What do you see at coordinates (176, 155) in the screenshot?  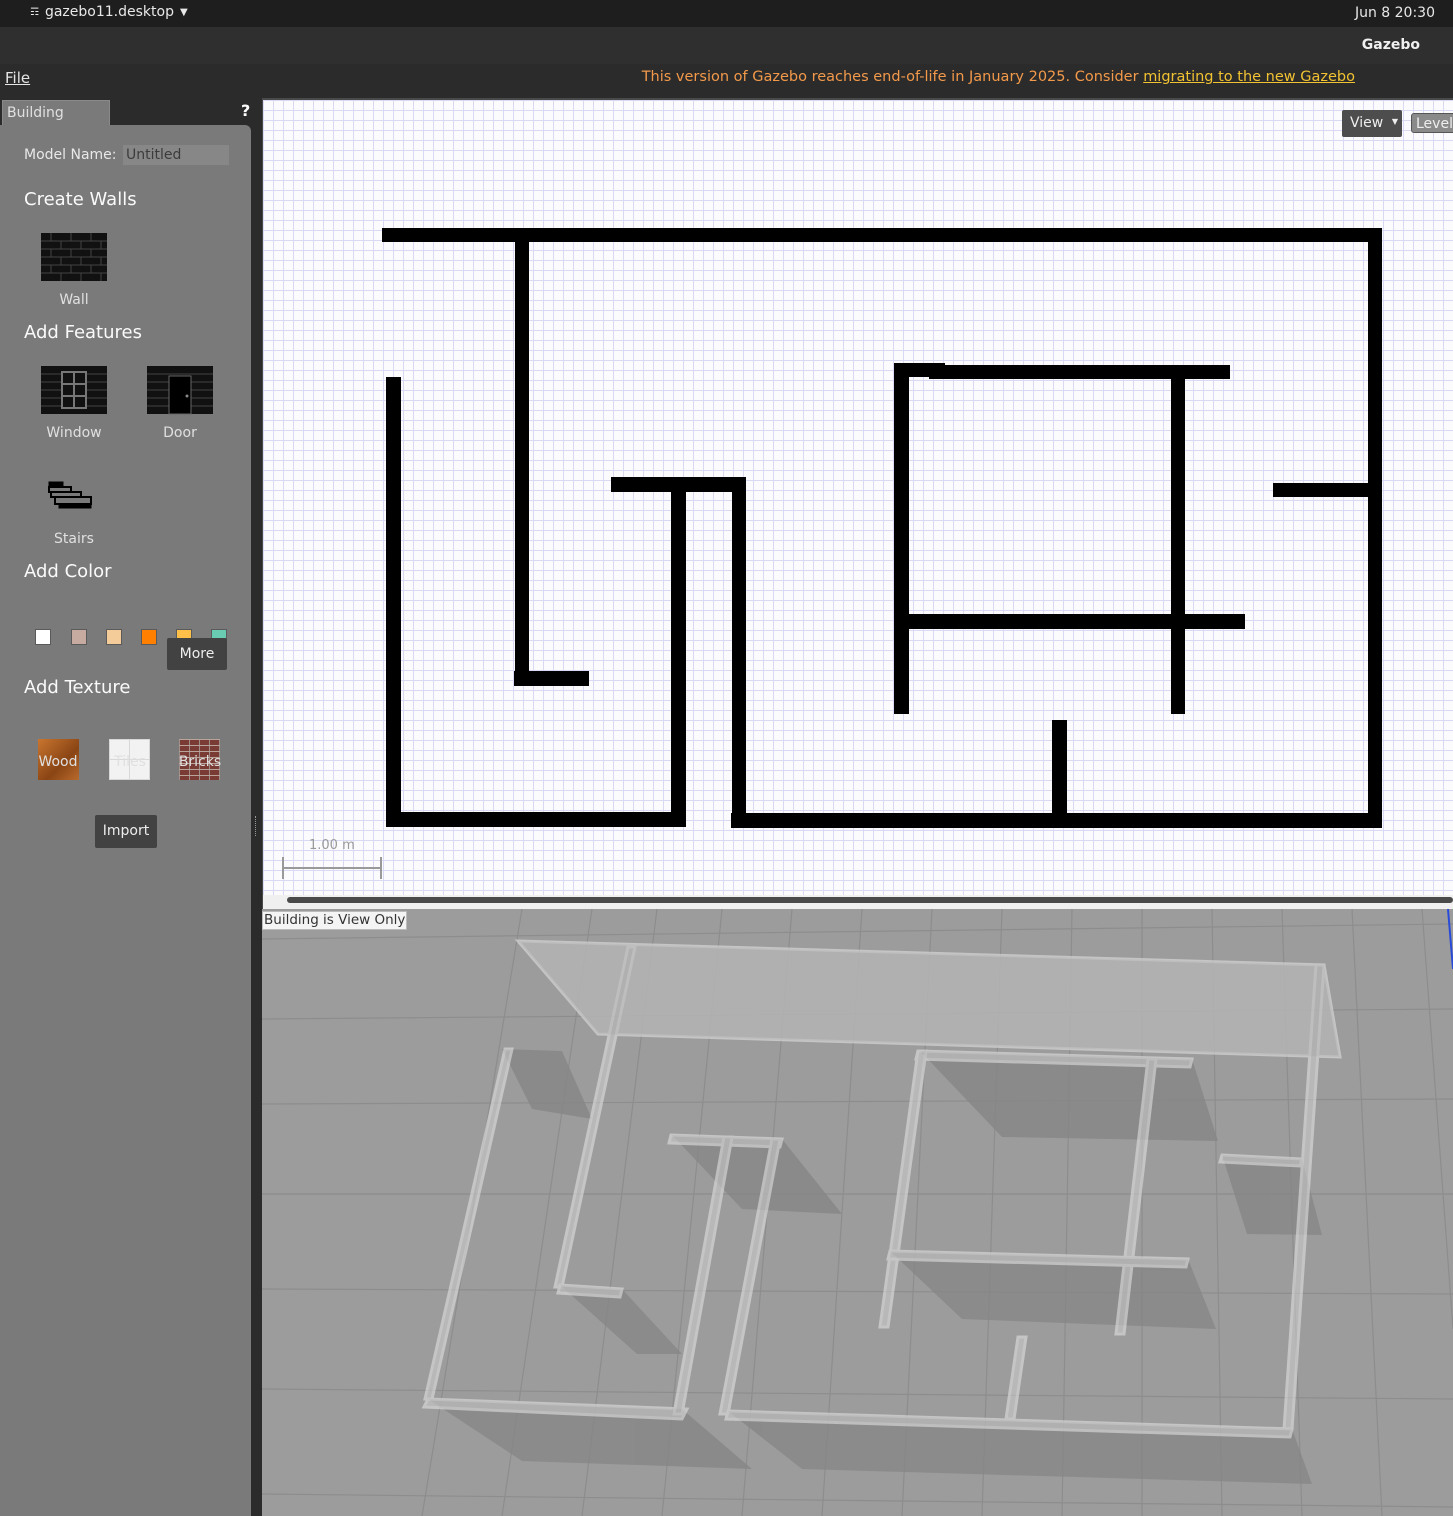 I see `model-name-field: Untitled` at bounding box center [176, 155].